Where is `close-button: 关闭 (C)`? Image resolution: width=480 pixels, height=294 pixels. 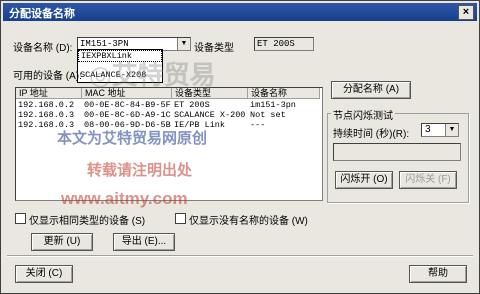 close-button: 关闭 (C) is located at coordinates (44, 274).